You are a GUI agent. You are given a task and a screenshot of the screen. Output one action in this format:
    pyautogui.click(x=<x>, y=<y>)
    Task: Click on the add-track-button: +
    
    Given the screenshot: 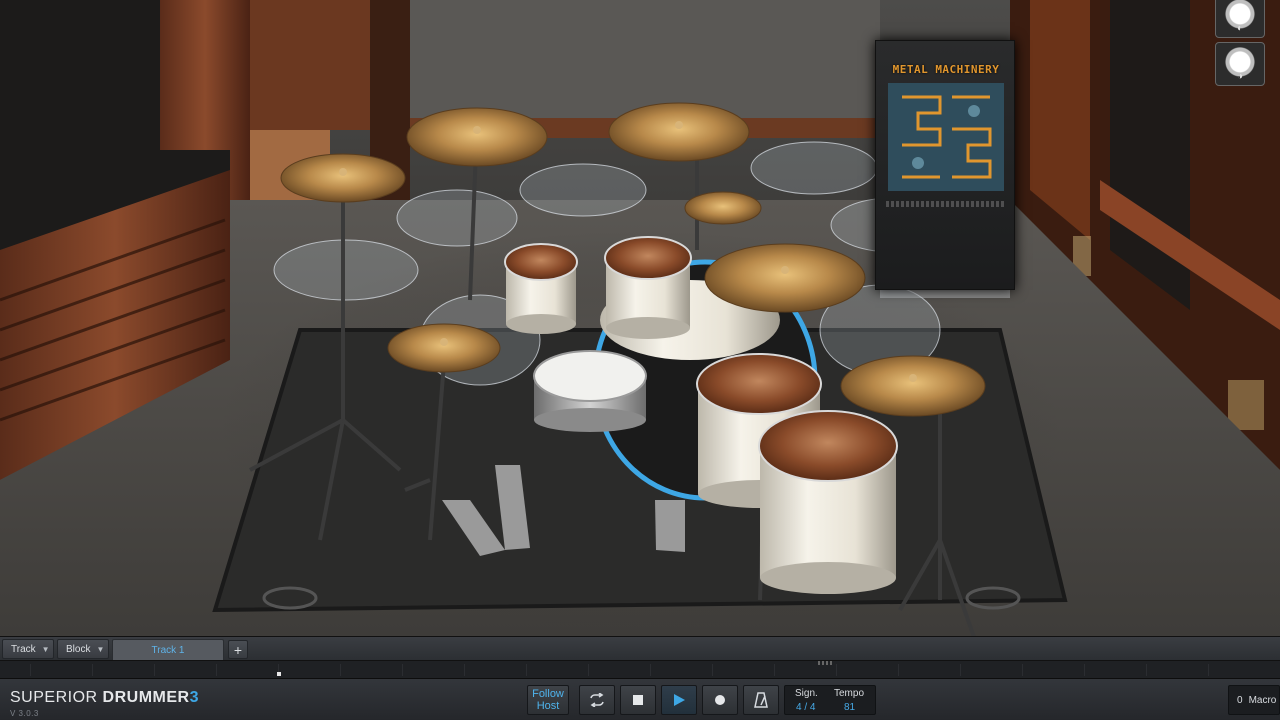 What is the action you would take?
    pyautogui.click(x=238, y=649)
    